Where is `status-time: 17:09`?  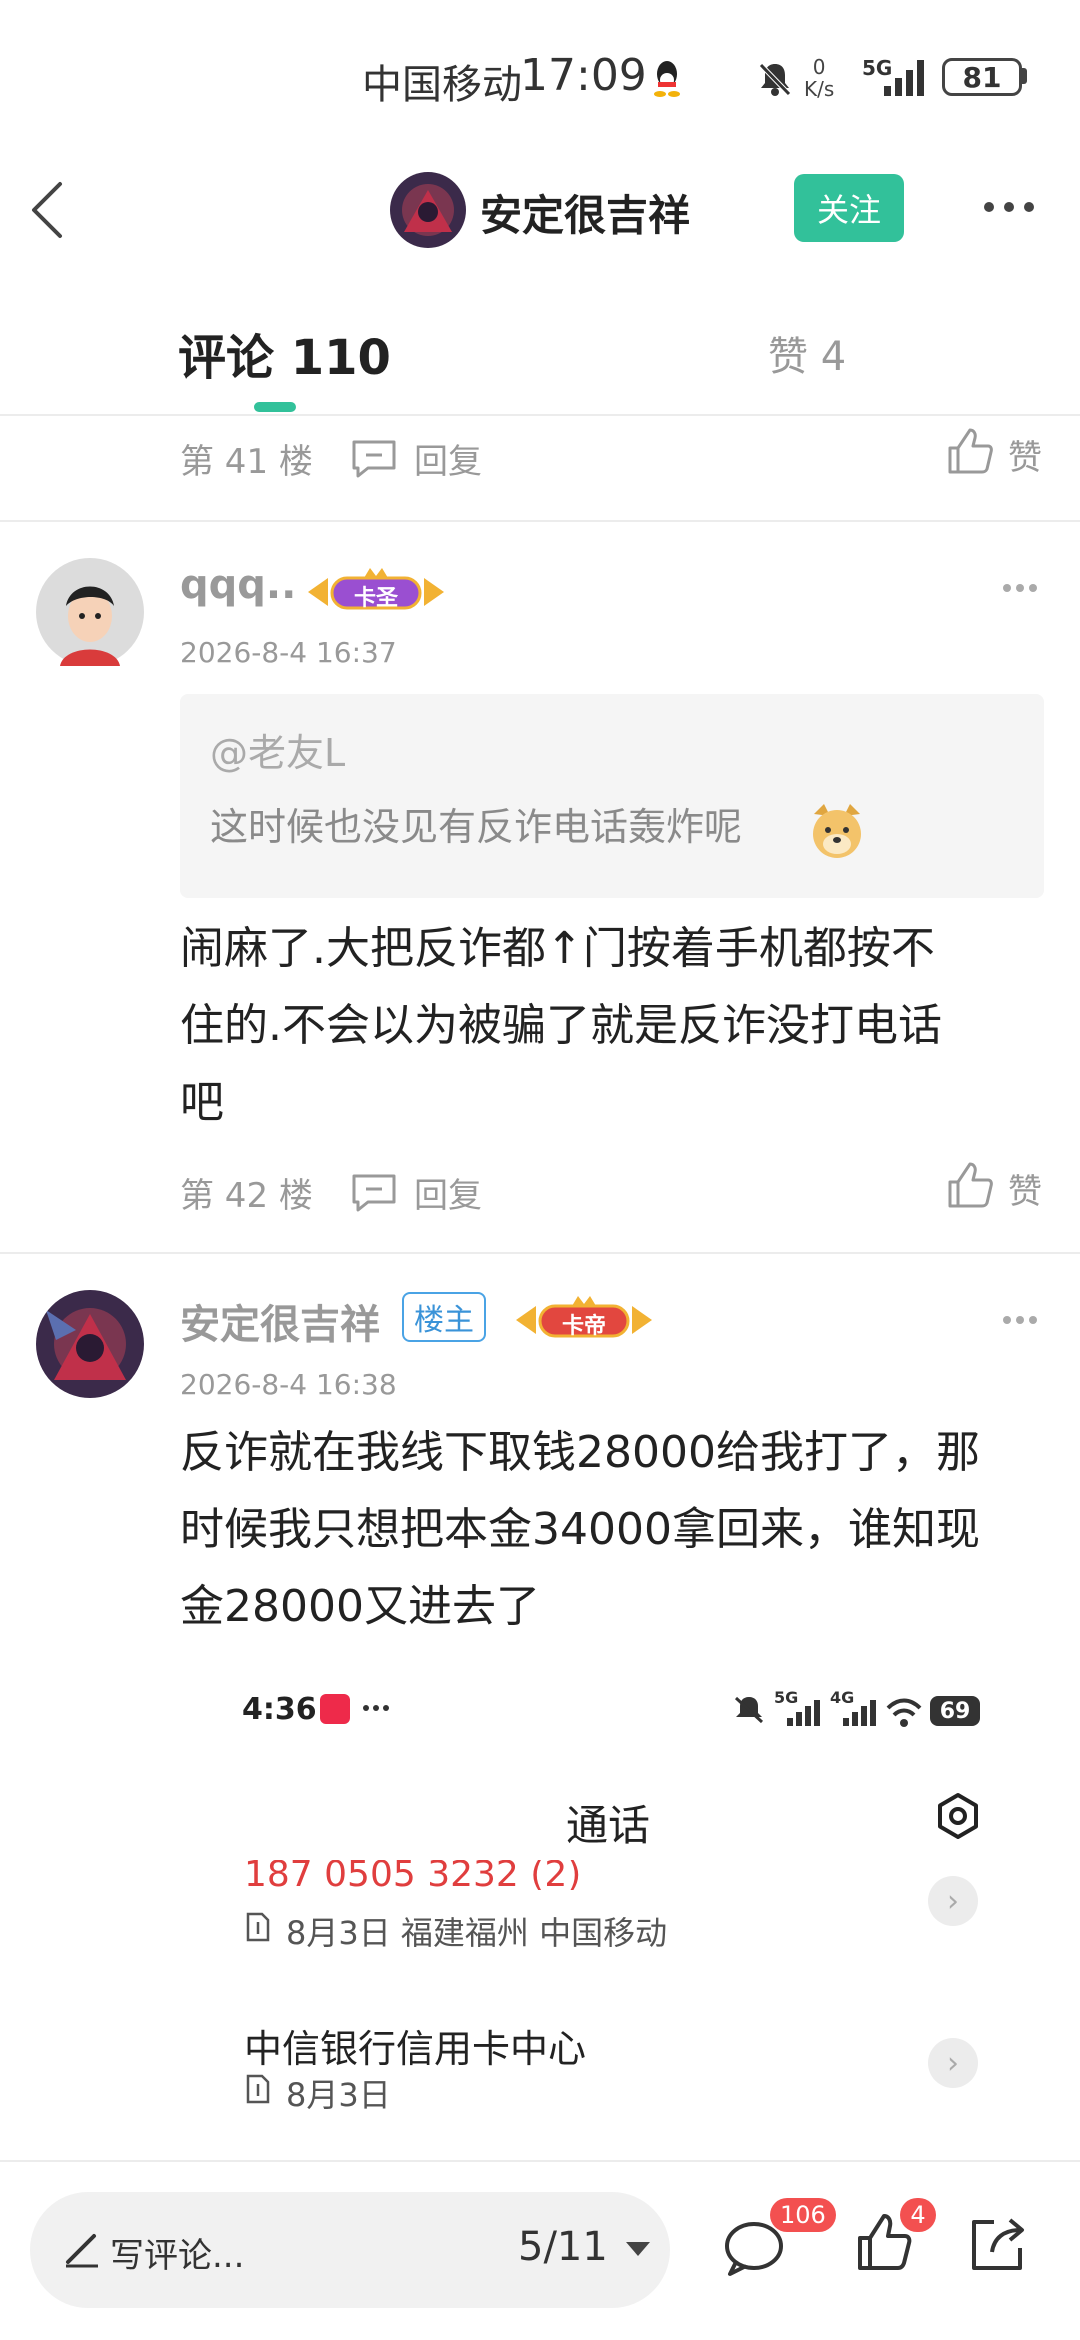
status-time: 17:09 is located at coordinates (583, 75).